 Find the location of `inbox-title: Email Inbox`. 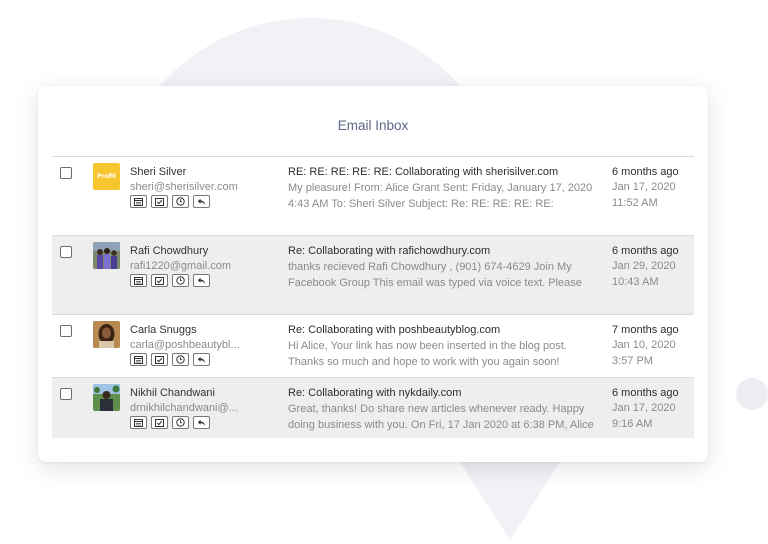

inbox-title: Email Inbox is located at coordinates (373, 125).